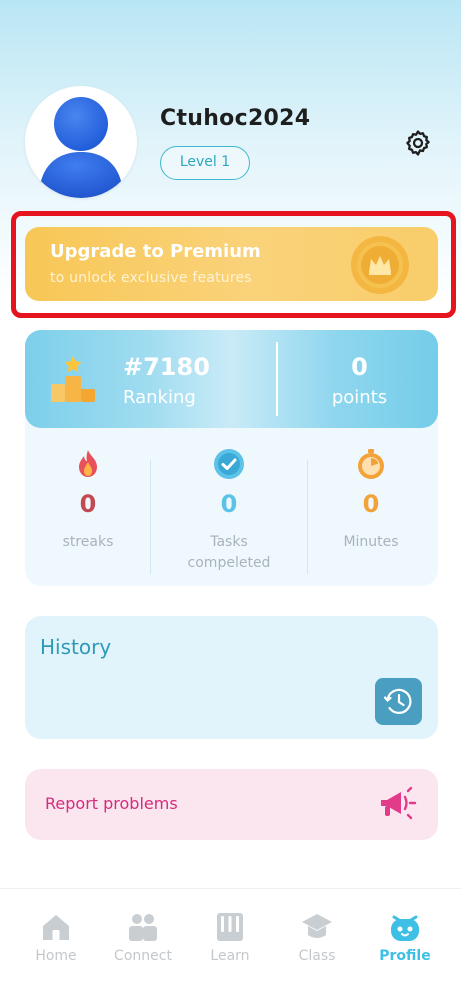 The height and width of the screenshot is (1000, 461). I want to click on graduation-cap-icon, so click(317, 927).